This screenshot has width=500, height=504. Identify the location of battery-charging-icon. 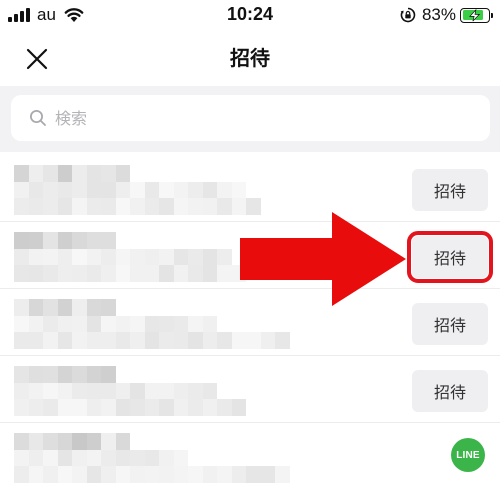
(476, 15).